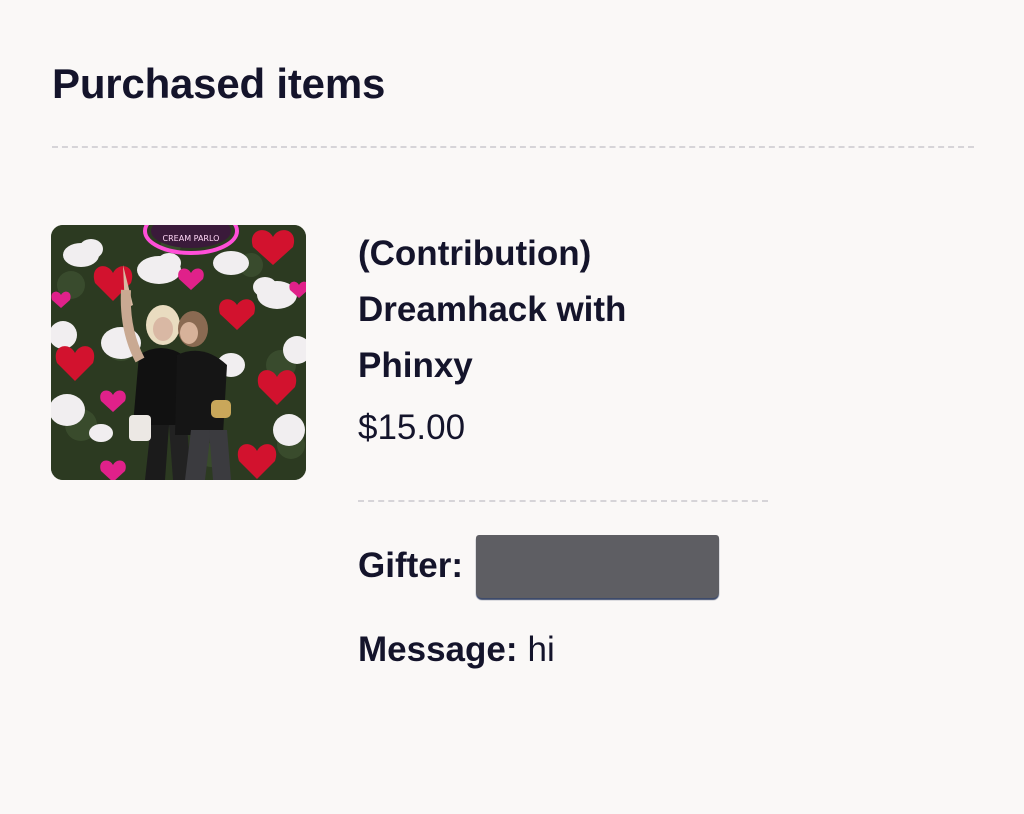  I want to click on gifter-row: Gifter:, so click(538, 566).